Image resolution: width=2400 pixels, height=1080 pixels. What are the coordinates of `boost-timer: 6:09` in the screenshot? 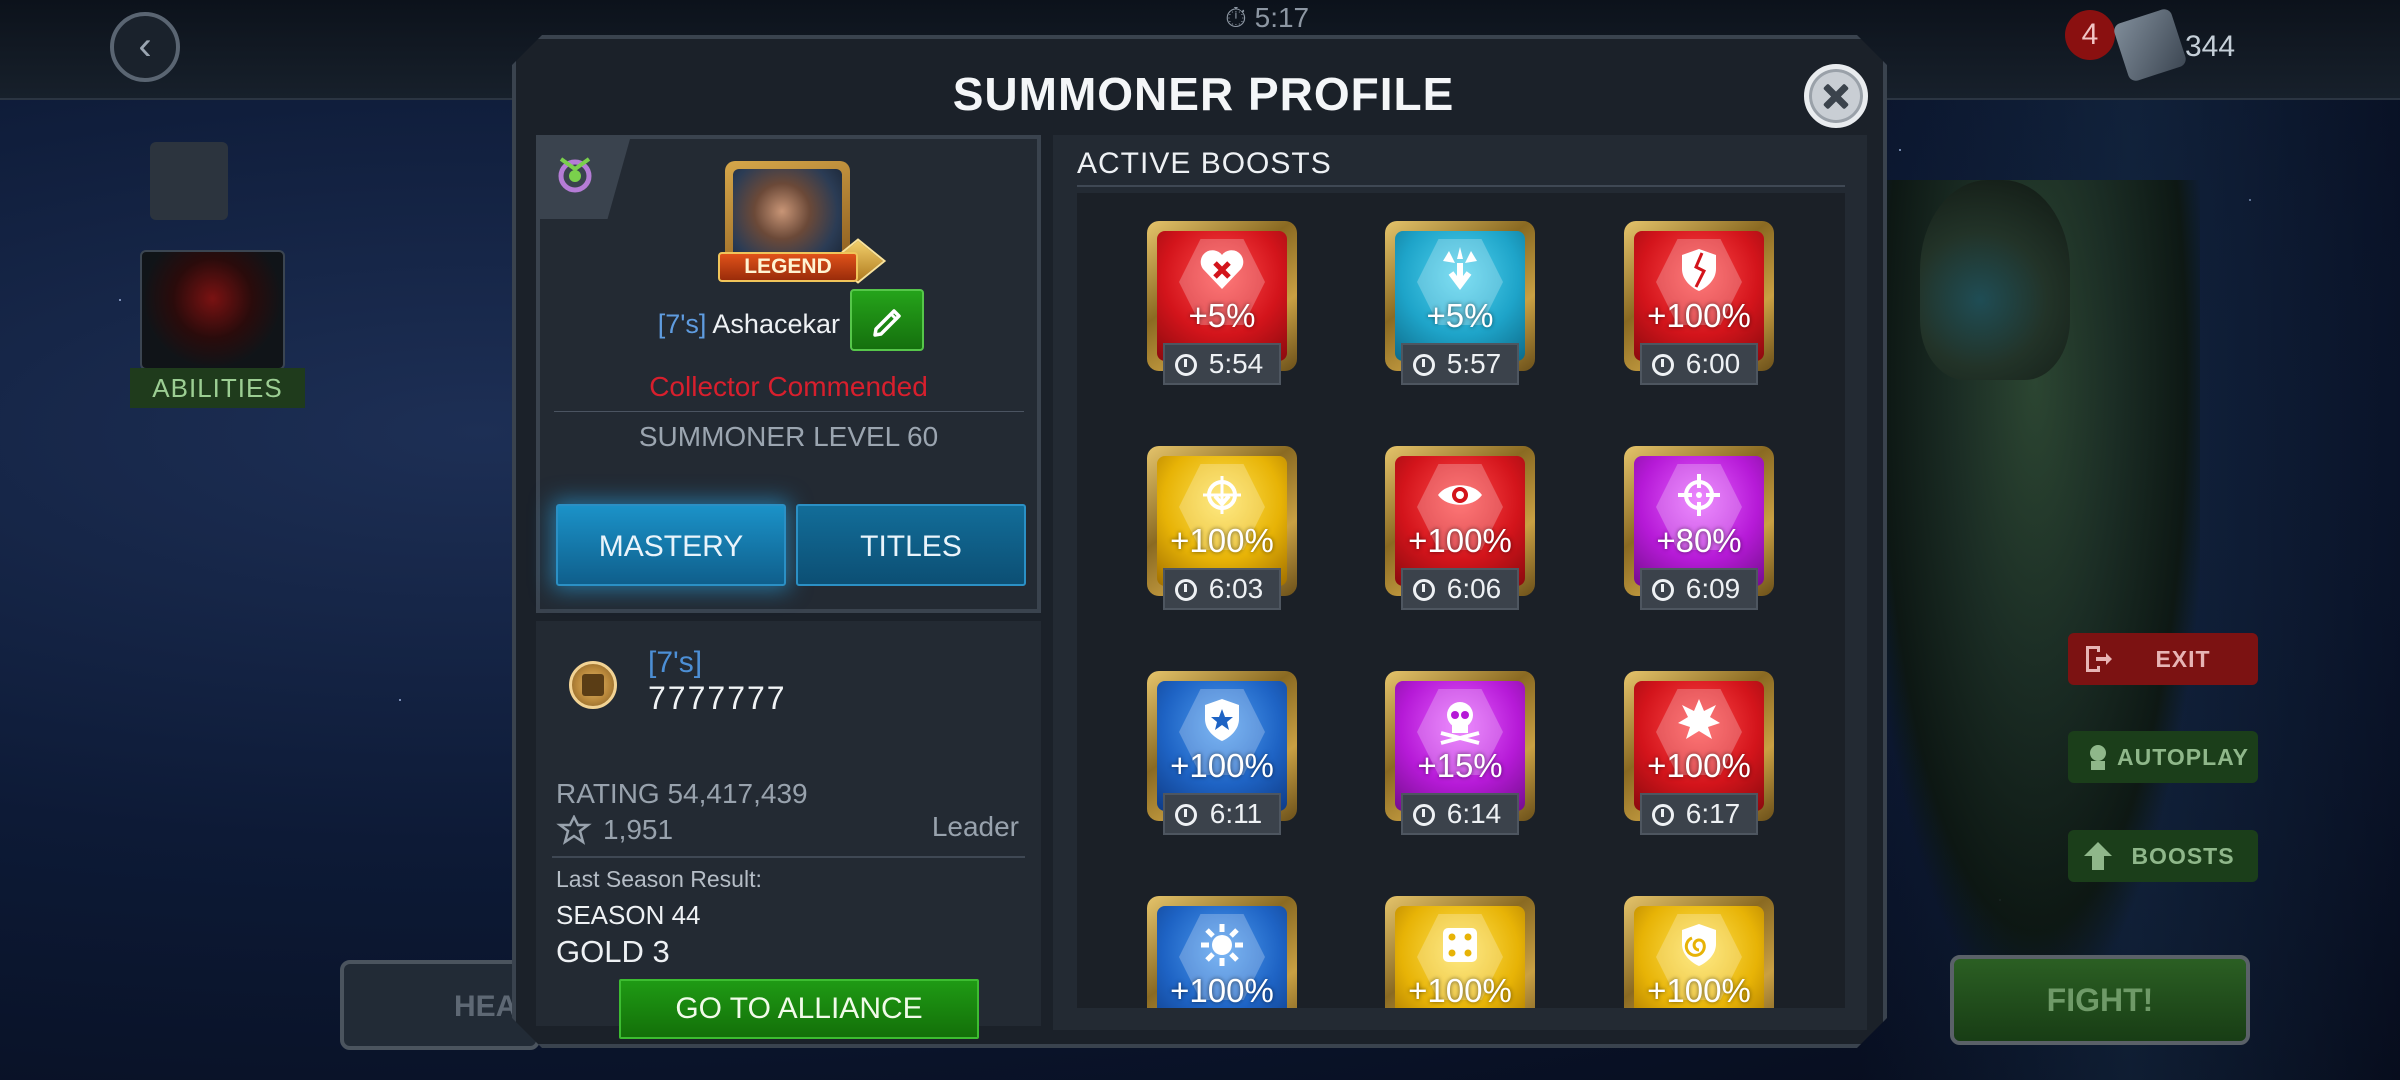 It's located at (1699, 589).